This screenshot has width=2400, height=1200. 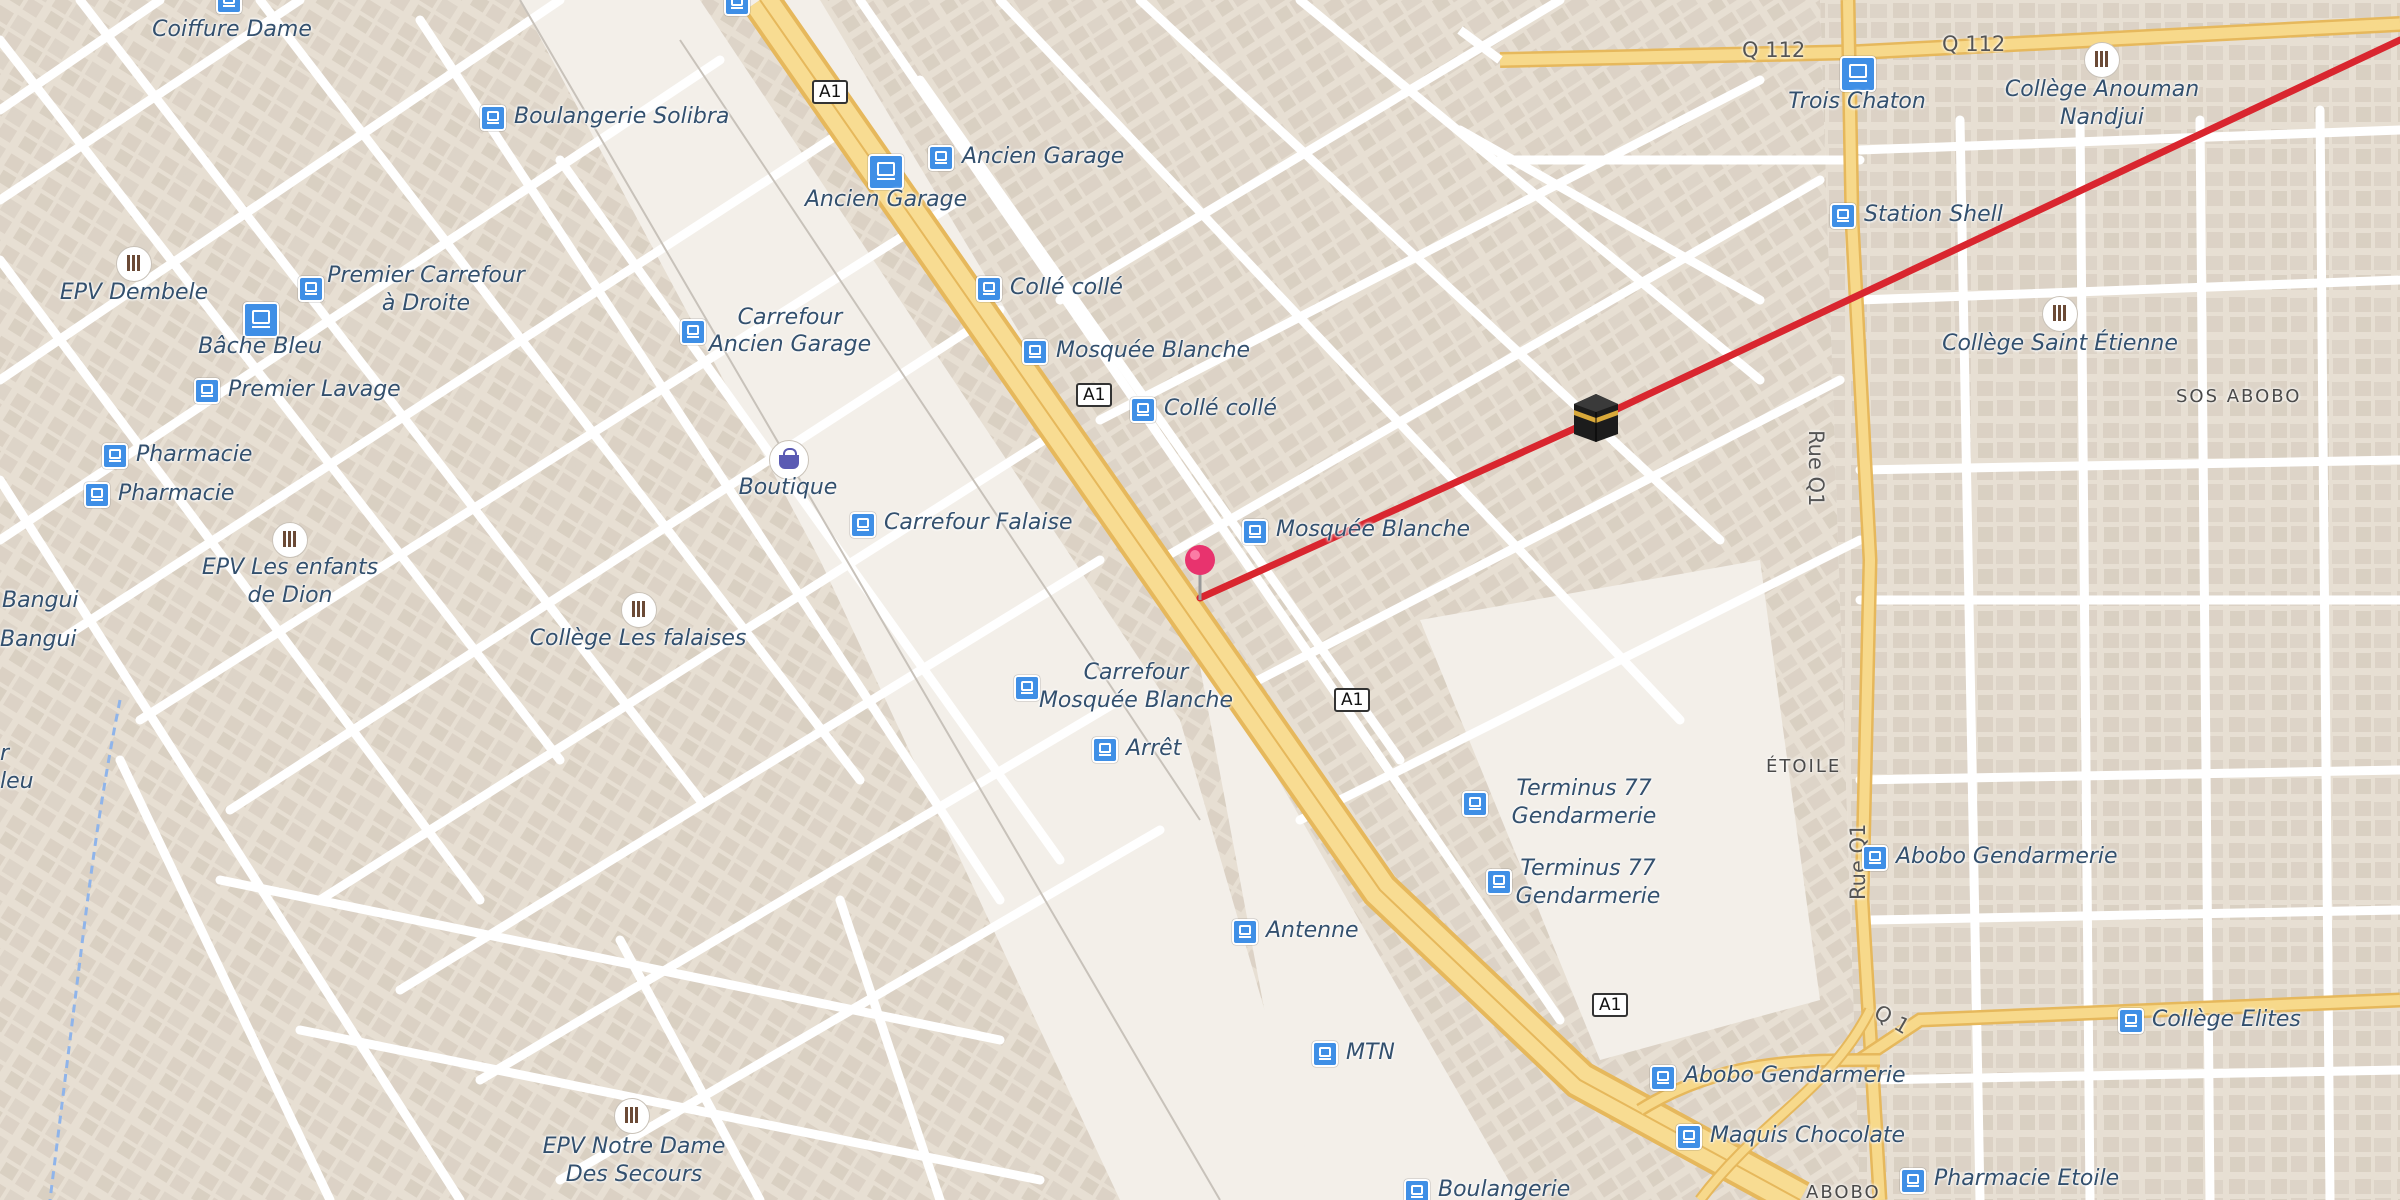 I want to click on poi-label: Station Shell, so click(x=1933, y=215).